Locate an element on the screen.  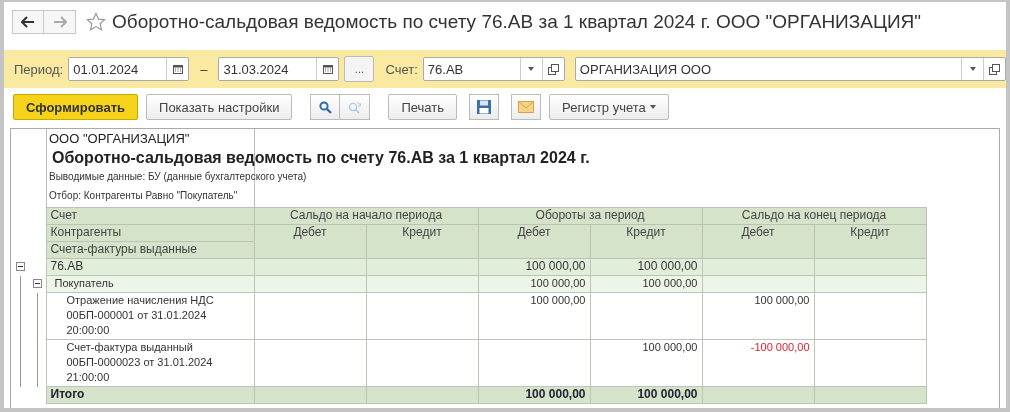
row-label: Отражение начисления НДС 00БП-000001 от 31.01.2024 20:00:00 is located at coordinates (150, 316).